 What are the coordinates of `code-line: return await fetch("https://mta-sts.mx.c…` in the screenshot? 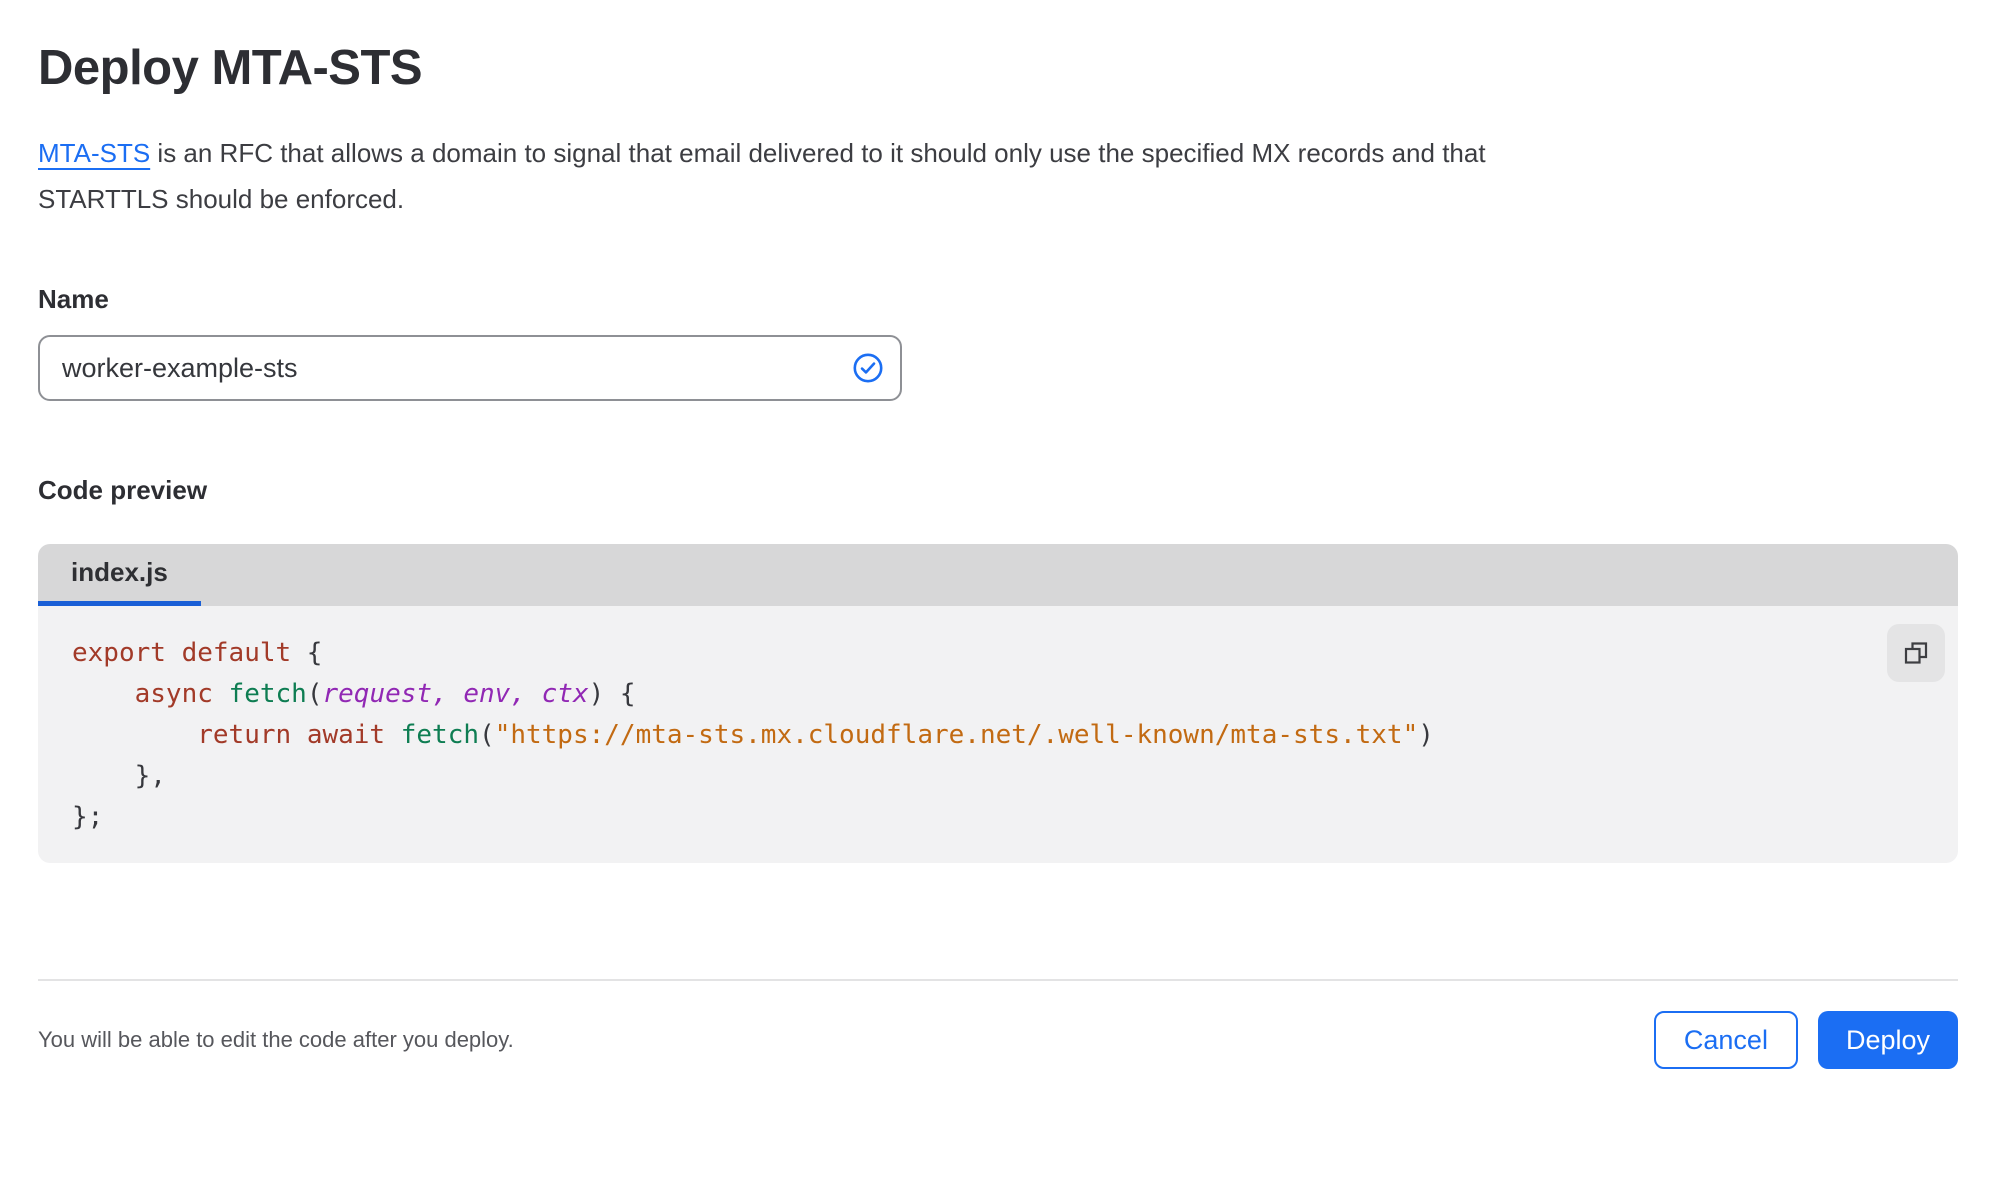 It's located at (815, 735).